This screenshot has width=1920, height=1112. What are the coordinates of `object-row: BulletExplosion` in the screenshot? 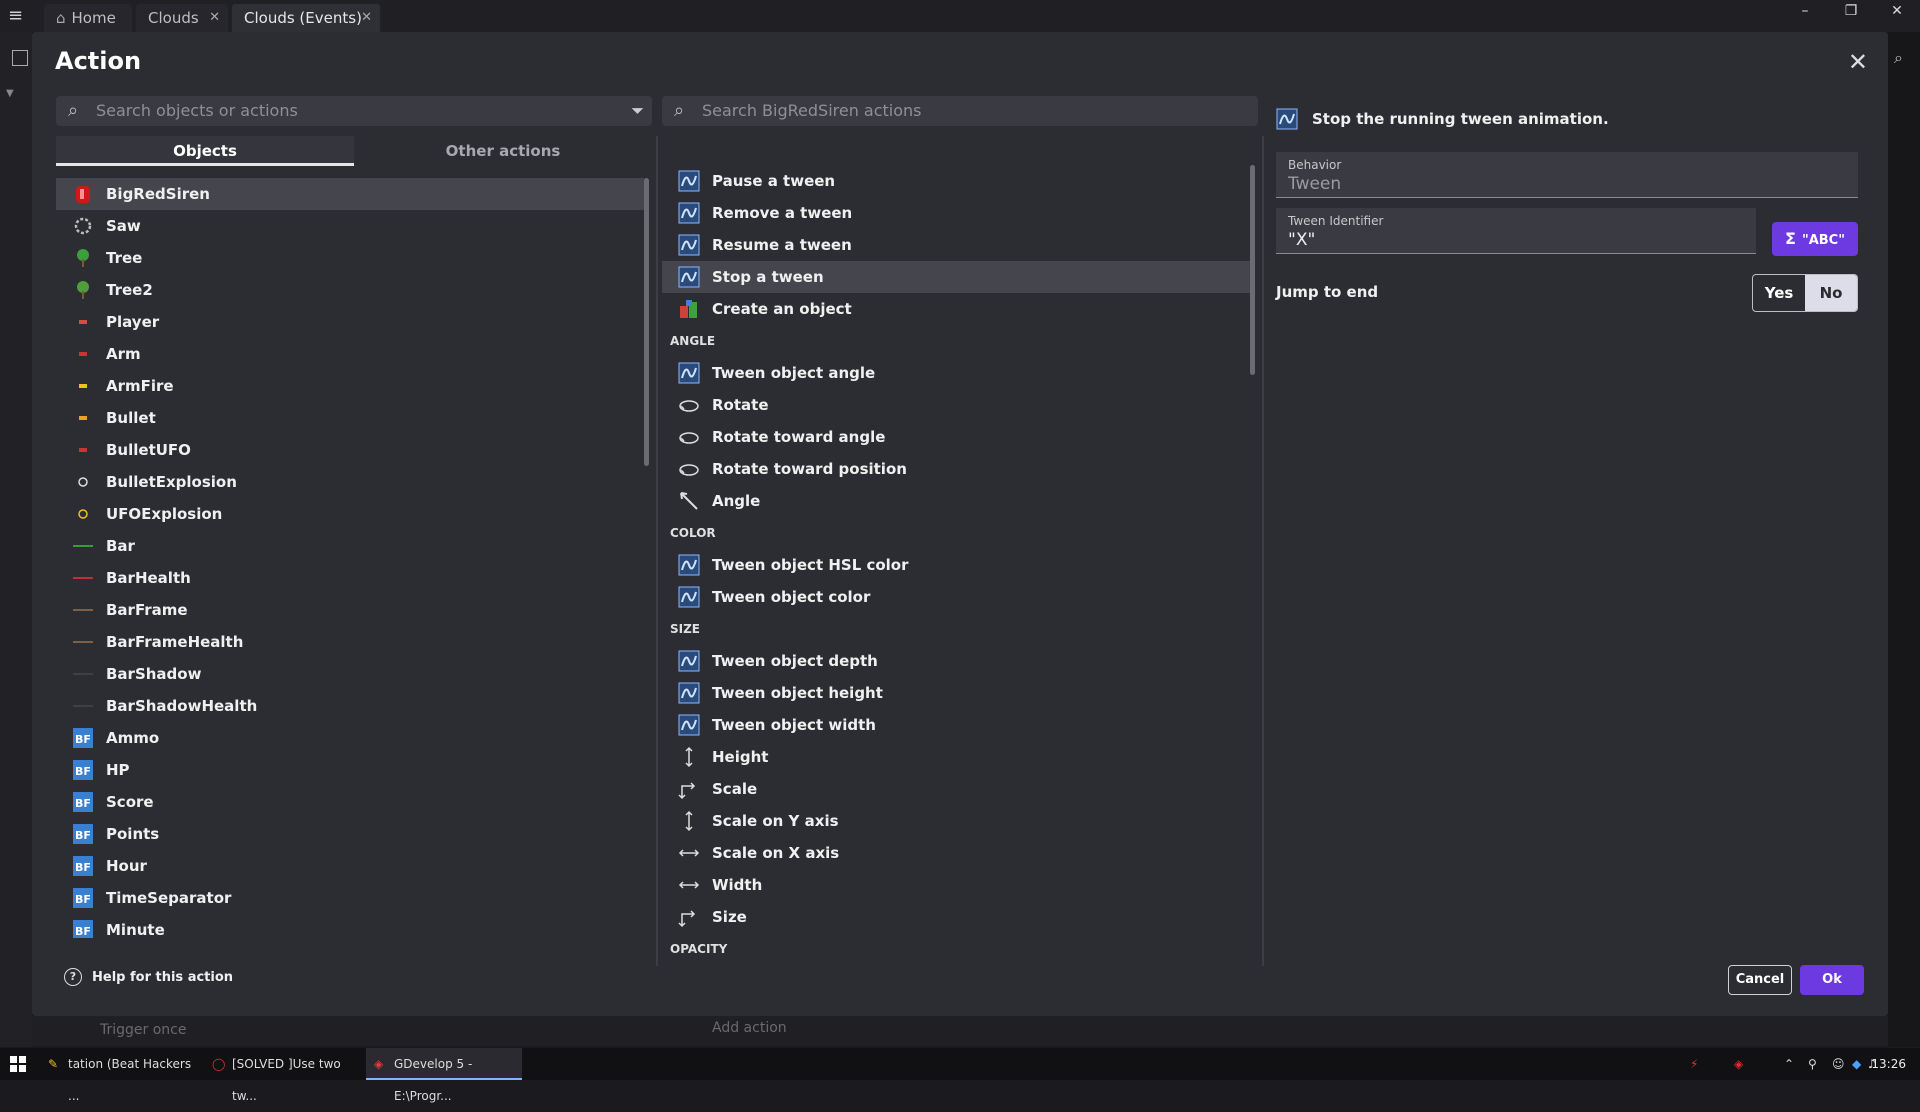 It's located at (350, 482).